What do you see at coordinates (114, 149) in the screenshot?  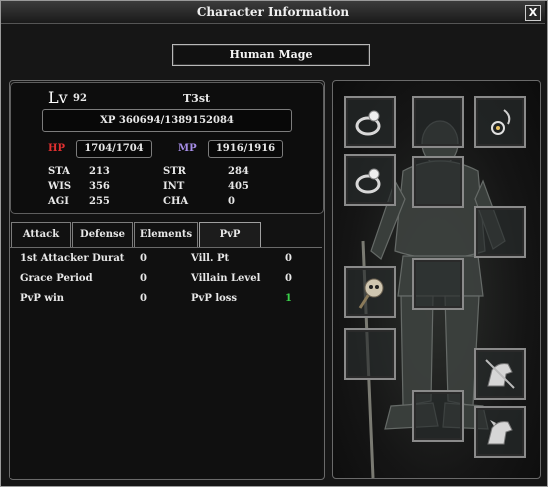 I see `hp-value: 1704/1704` at bounding box center [114, 149].